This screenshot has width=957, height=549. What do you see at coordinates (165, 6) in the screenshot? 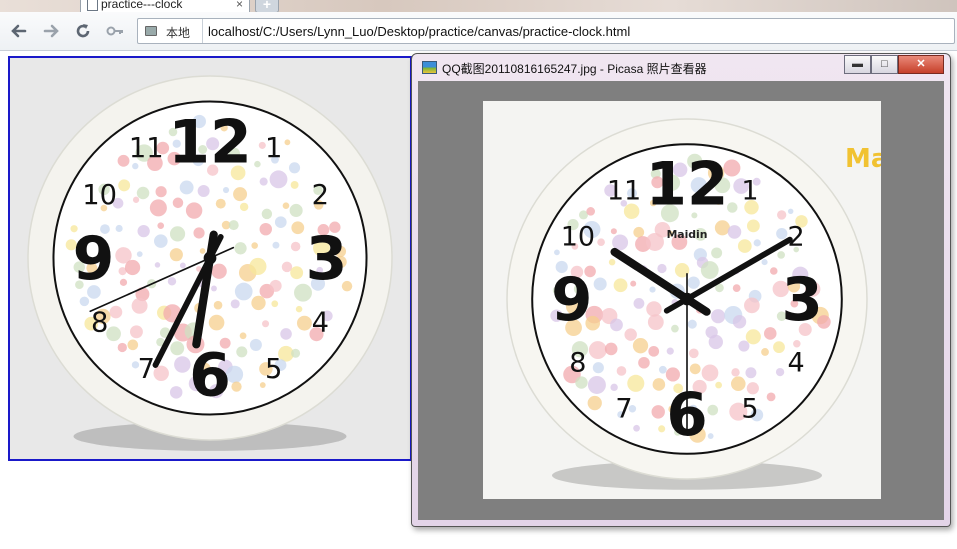
I see `tab-practice-clock: practice---clock ×` at bounding box center [165, 6].